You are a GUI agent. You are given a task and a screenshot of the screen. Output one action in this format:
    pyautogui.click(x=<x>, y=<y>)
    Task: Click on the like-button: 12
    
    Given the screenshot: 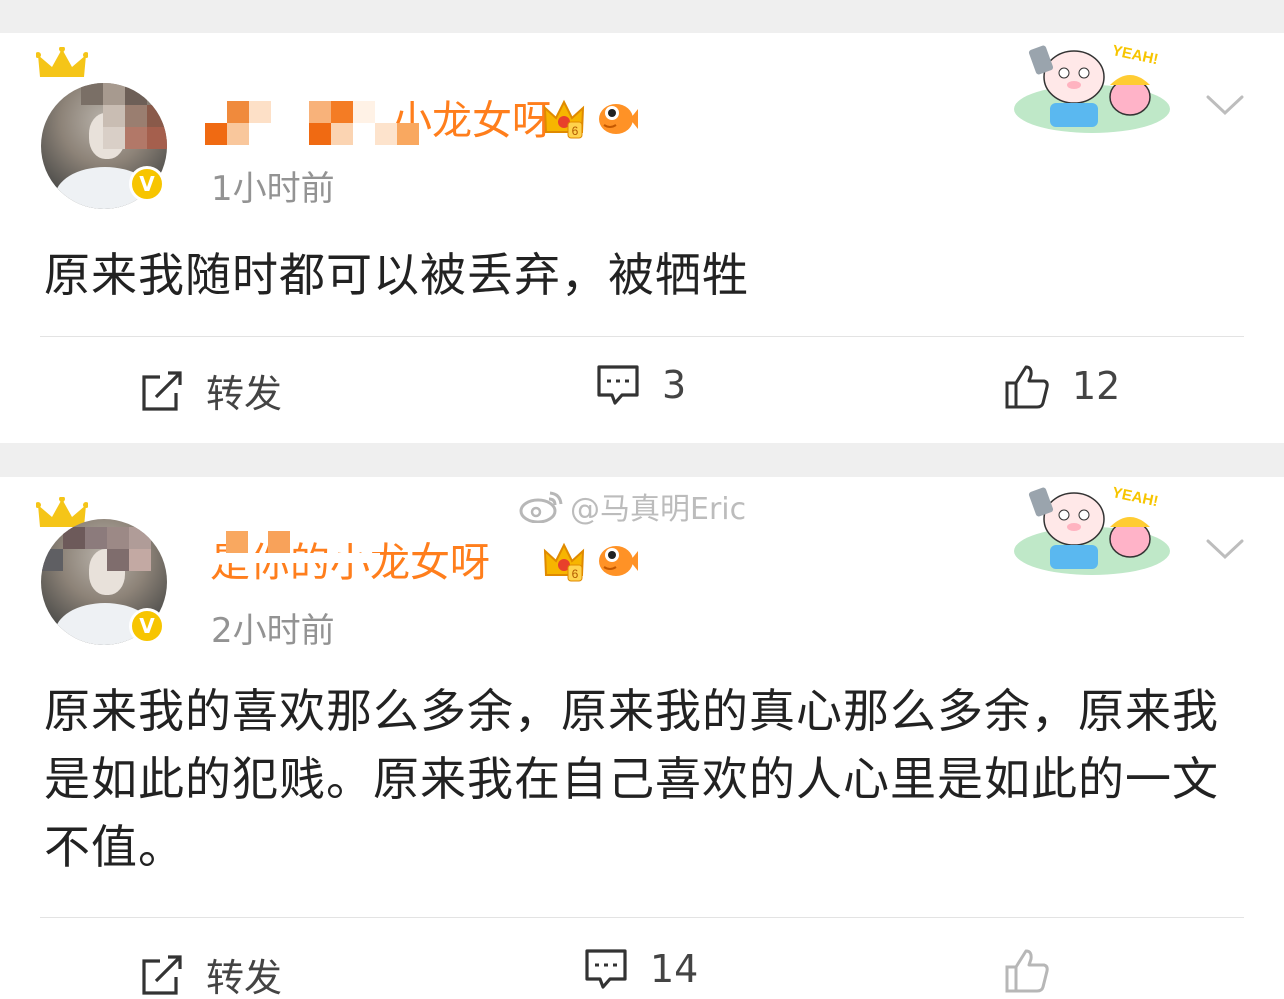 What is the action you would take?
    pyautogui.click(x=1062, y=386)
    